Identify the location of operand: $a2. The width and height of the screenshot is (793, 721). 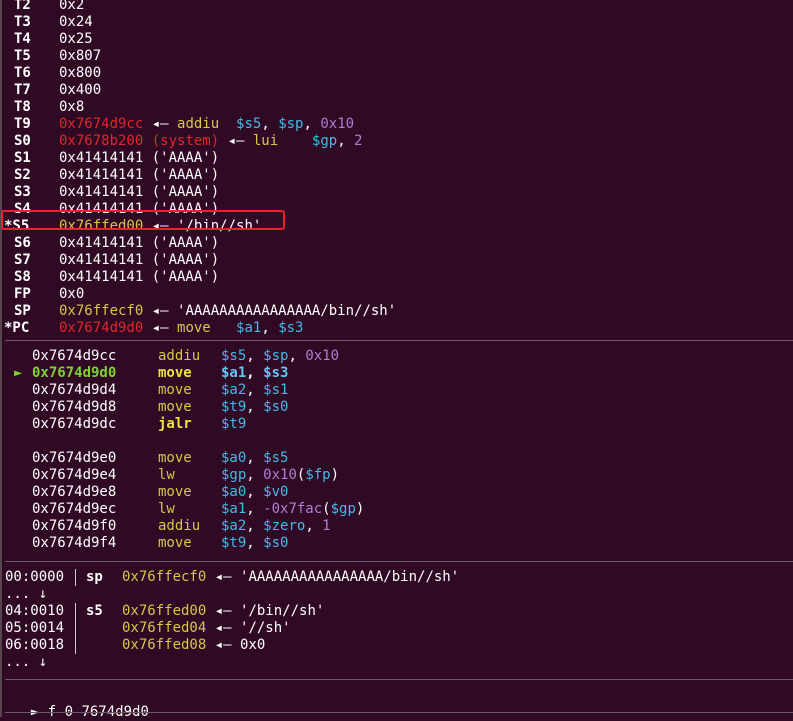
(234, 390).